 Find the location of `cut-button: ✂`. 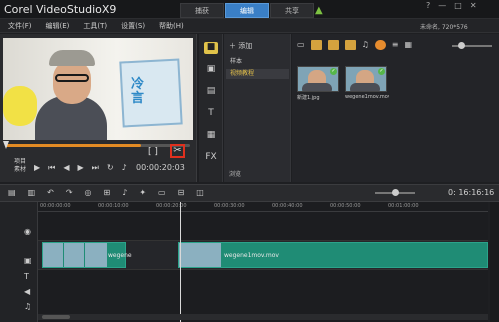

cut-button: ✂ is located at coordinates (177, 151).